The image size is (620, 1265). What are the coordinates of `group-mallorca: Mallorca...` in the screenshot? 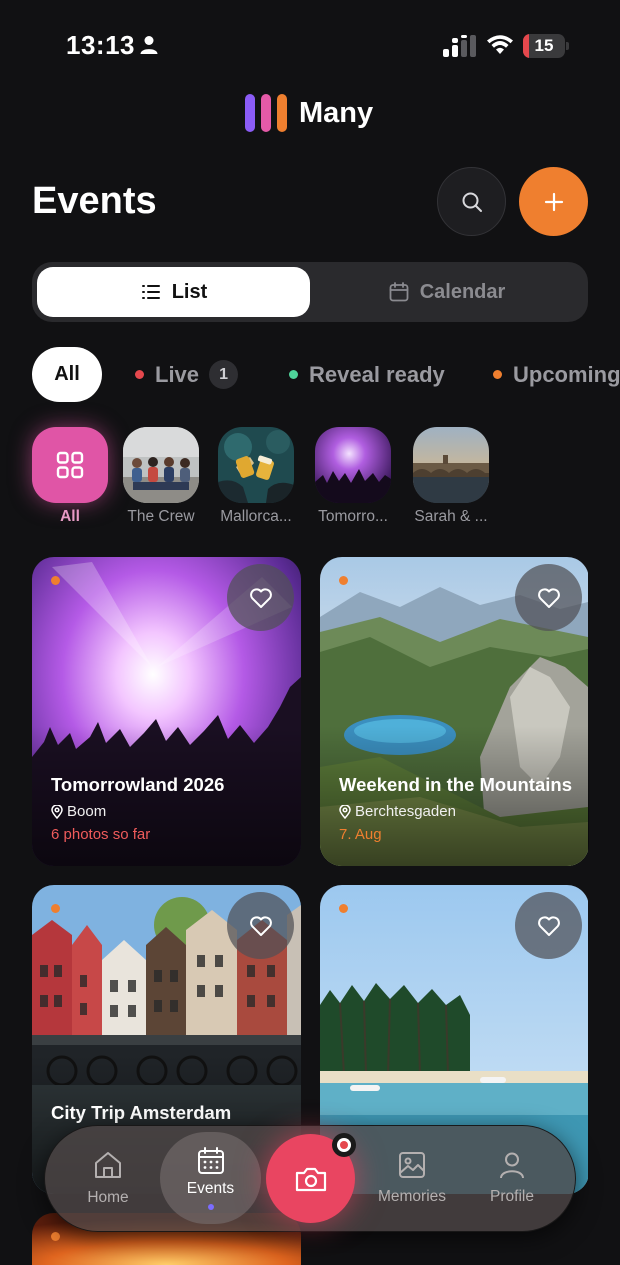 It's located at (256, 476).